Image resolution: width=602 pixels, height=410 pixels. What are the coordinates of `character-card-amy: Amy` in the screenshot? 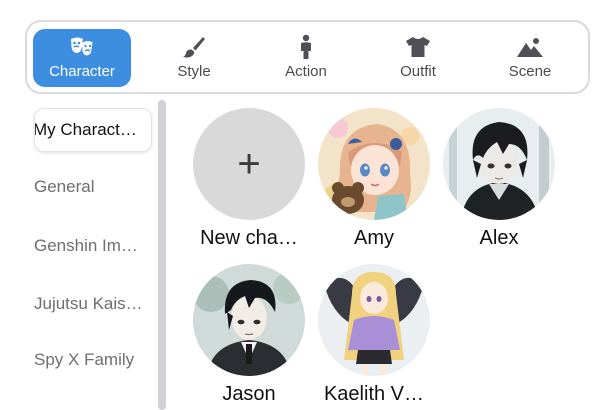 It's located at (374, 183).